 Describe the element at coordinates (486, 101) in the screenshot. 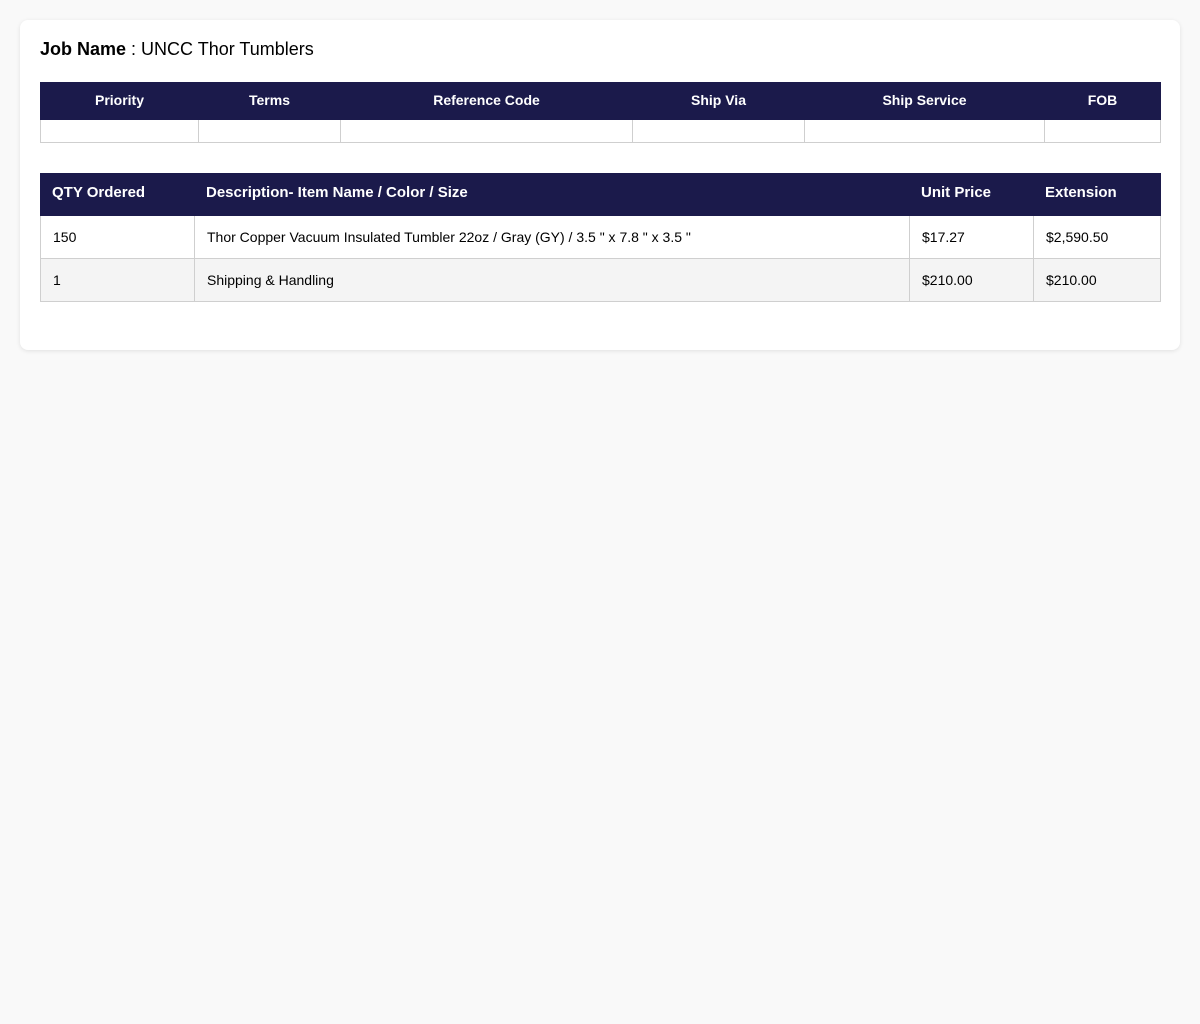

I see `reference-code-header: Reference Code` at that location.